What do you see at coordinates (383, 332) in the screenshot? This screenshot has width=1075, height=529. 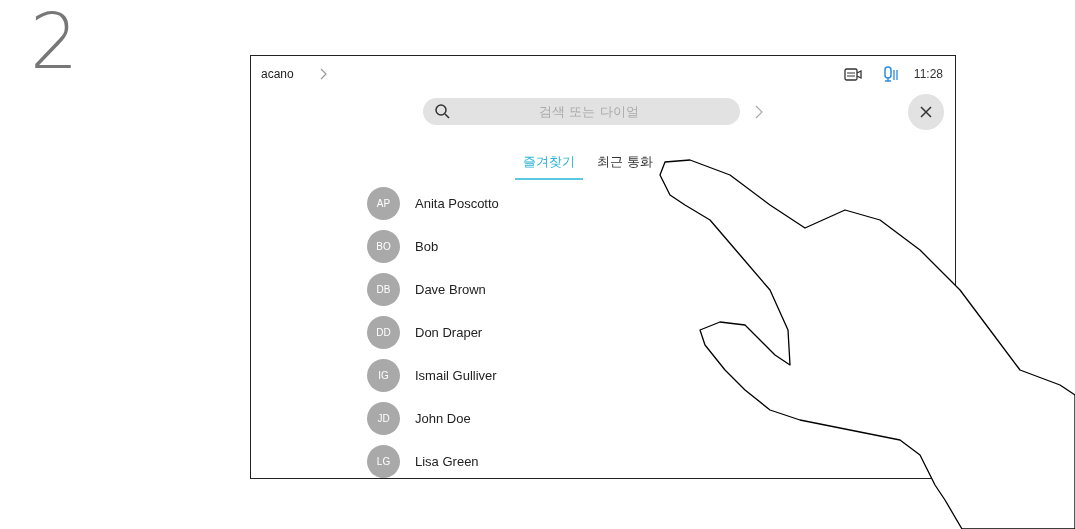 I see `avatar: DD` at bounding box center [383, 332].